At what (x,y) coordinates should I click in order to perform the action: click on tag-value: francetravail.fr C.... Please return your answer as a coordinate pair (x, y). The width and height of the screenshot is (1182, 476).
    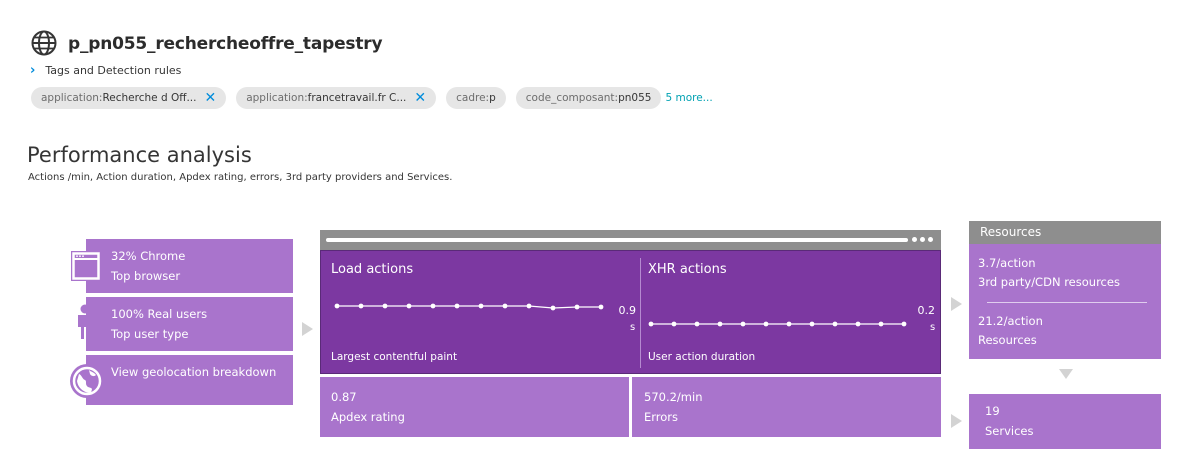
    Looking at the image, I should click on (357, 98).